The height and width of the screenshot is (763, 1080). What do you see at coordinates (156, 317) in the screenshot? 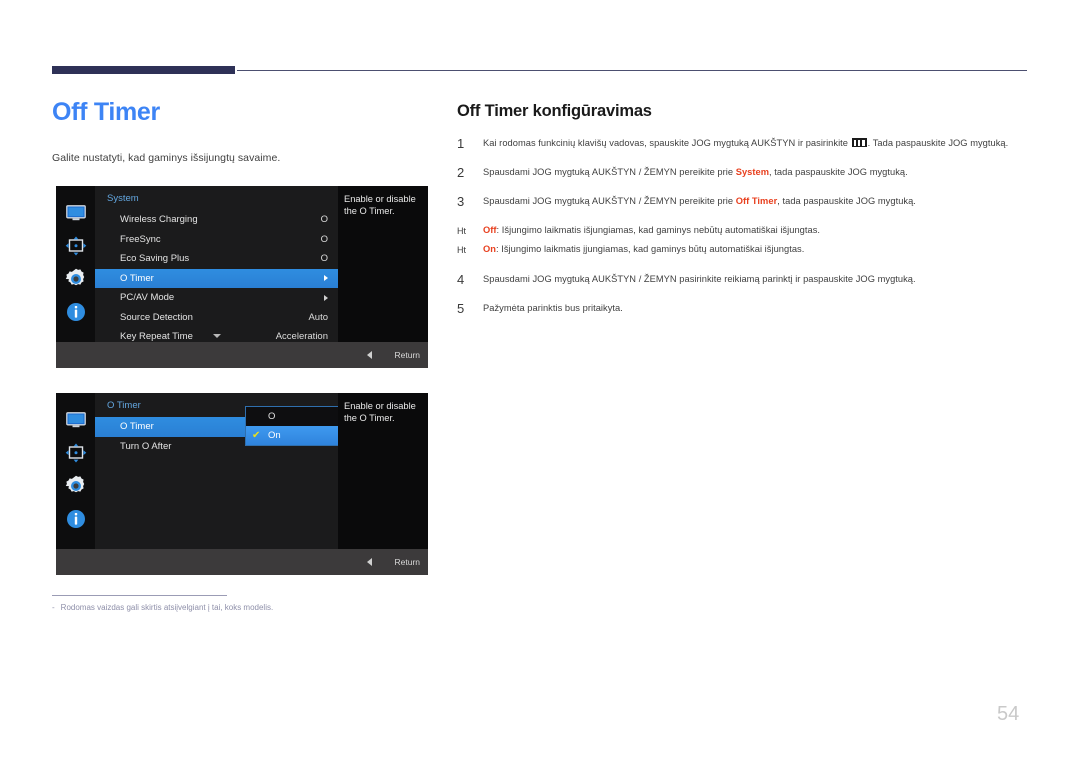
I see `osd1-row-label: Source Detection` at bounding box center [156, 317].